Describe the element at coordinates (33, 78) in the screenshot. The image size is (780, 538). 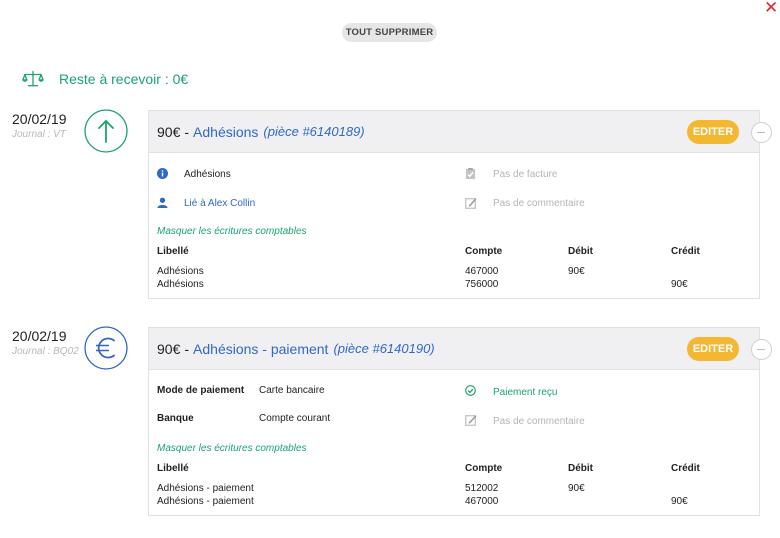
I see `scale-balance-icon` at that location.